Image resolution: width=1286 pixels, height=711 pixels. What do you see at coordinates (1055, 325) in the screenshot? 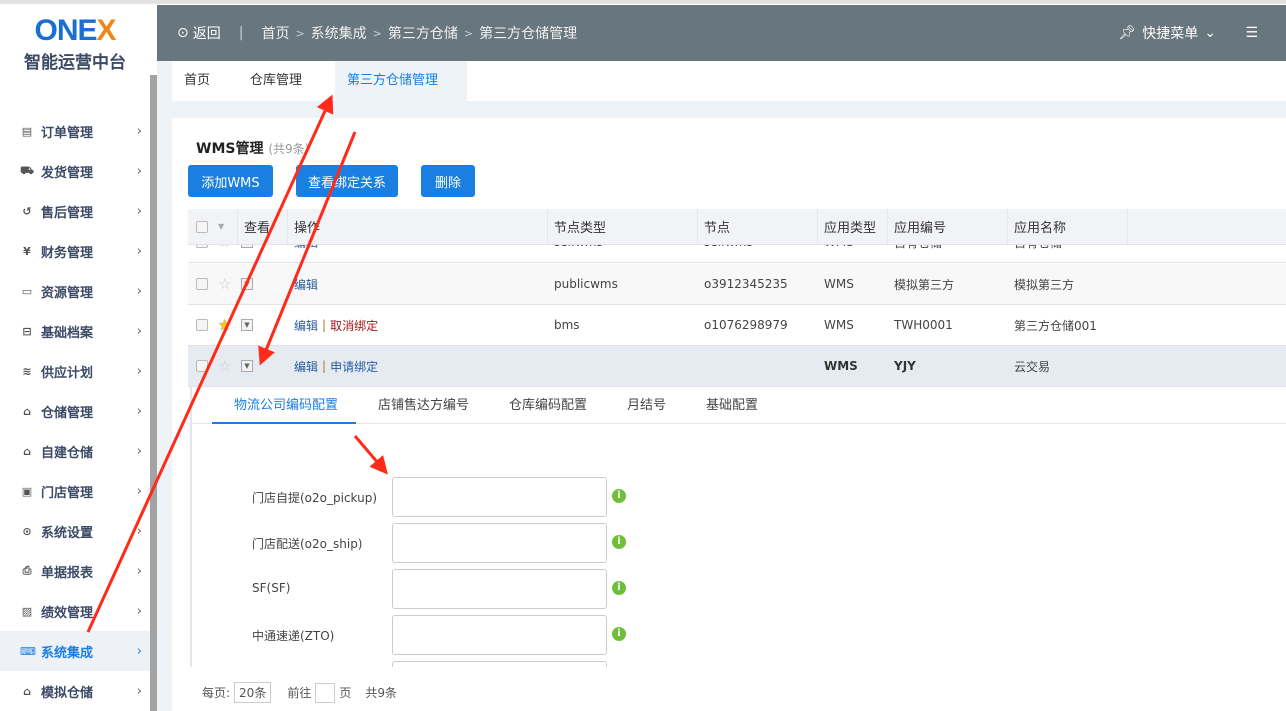
I see `cell-app-name: 第三方仓储001` at bounding box center [1055, 325].